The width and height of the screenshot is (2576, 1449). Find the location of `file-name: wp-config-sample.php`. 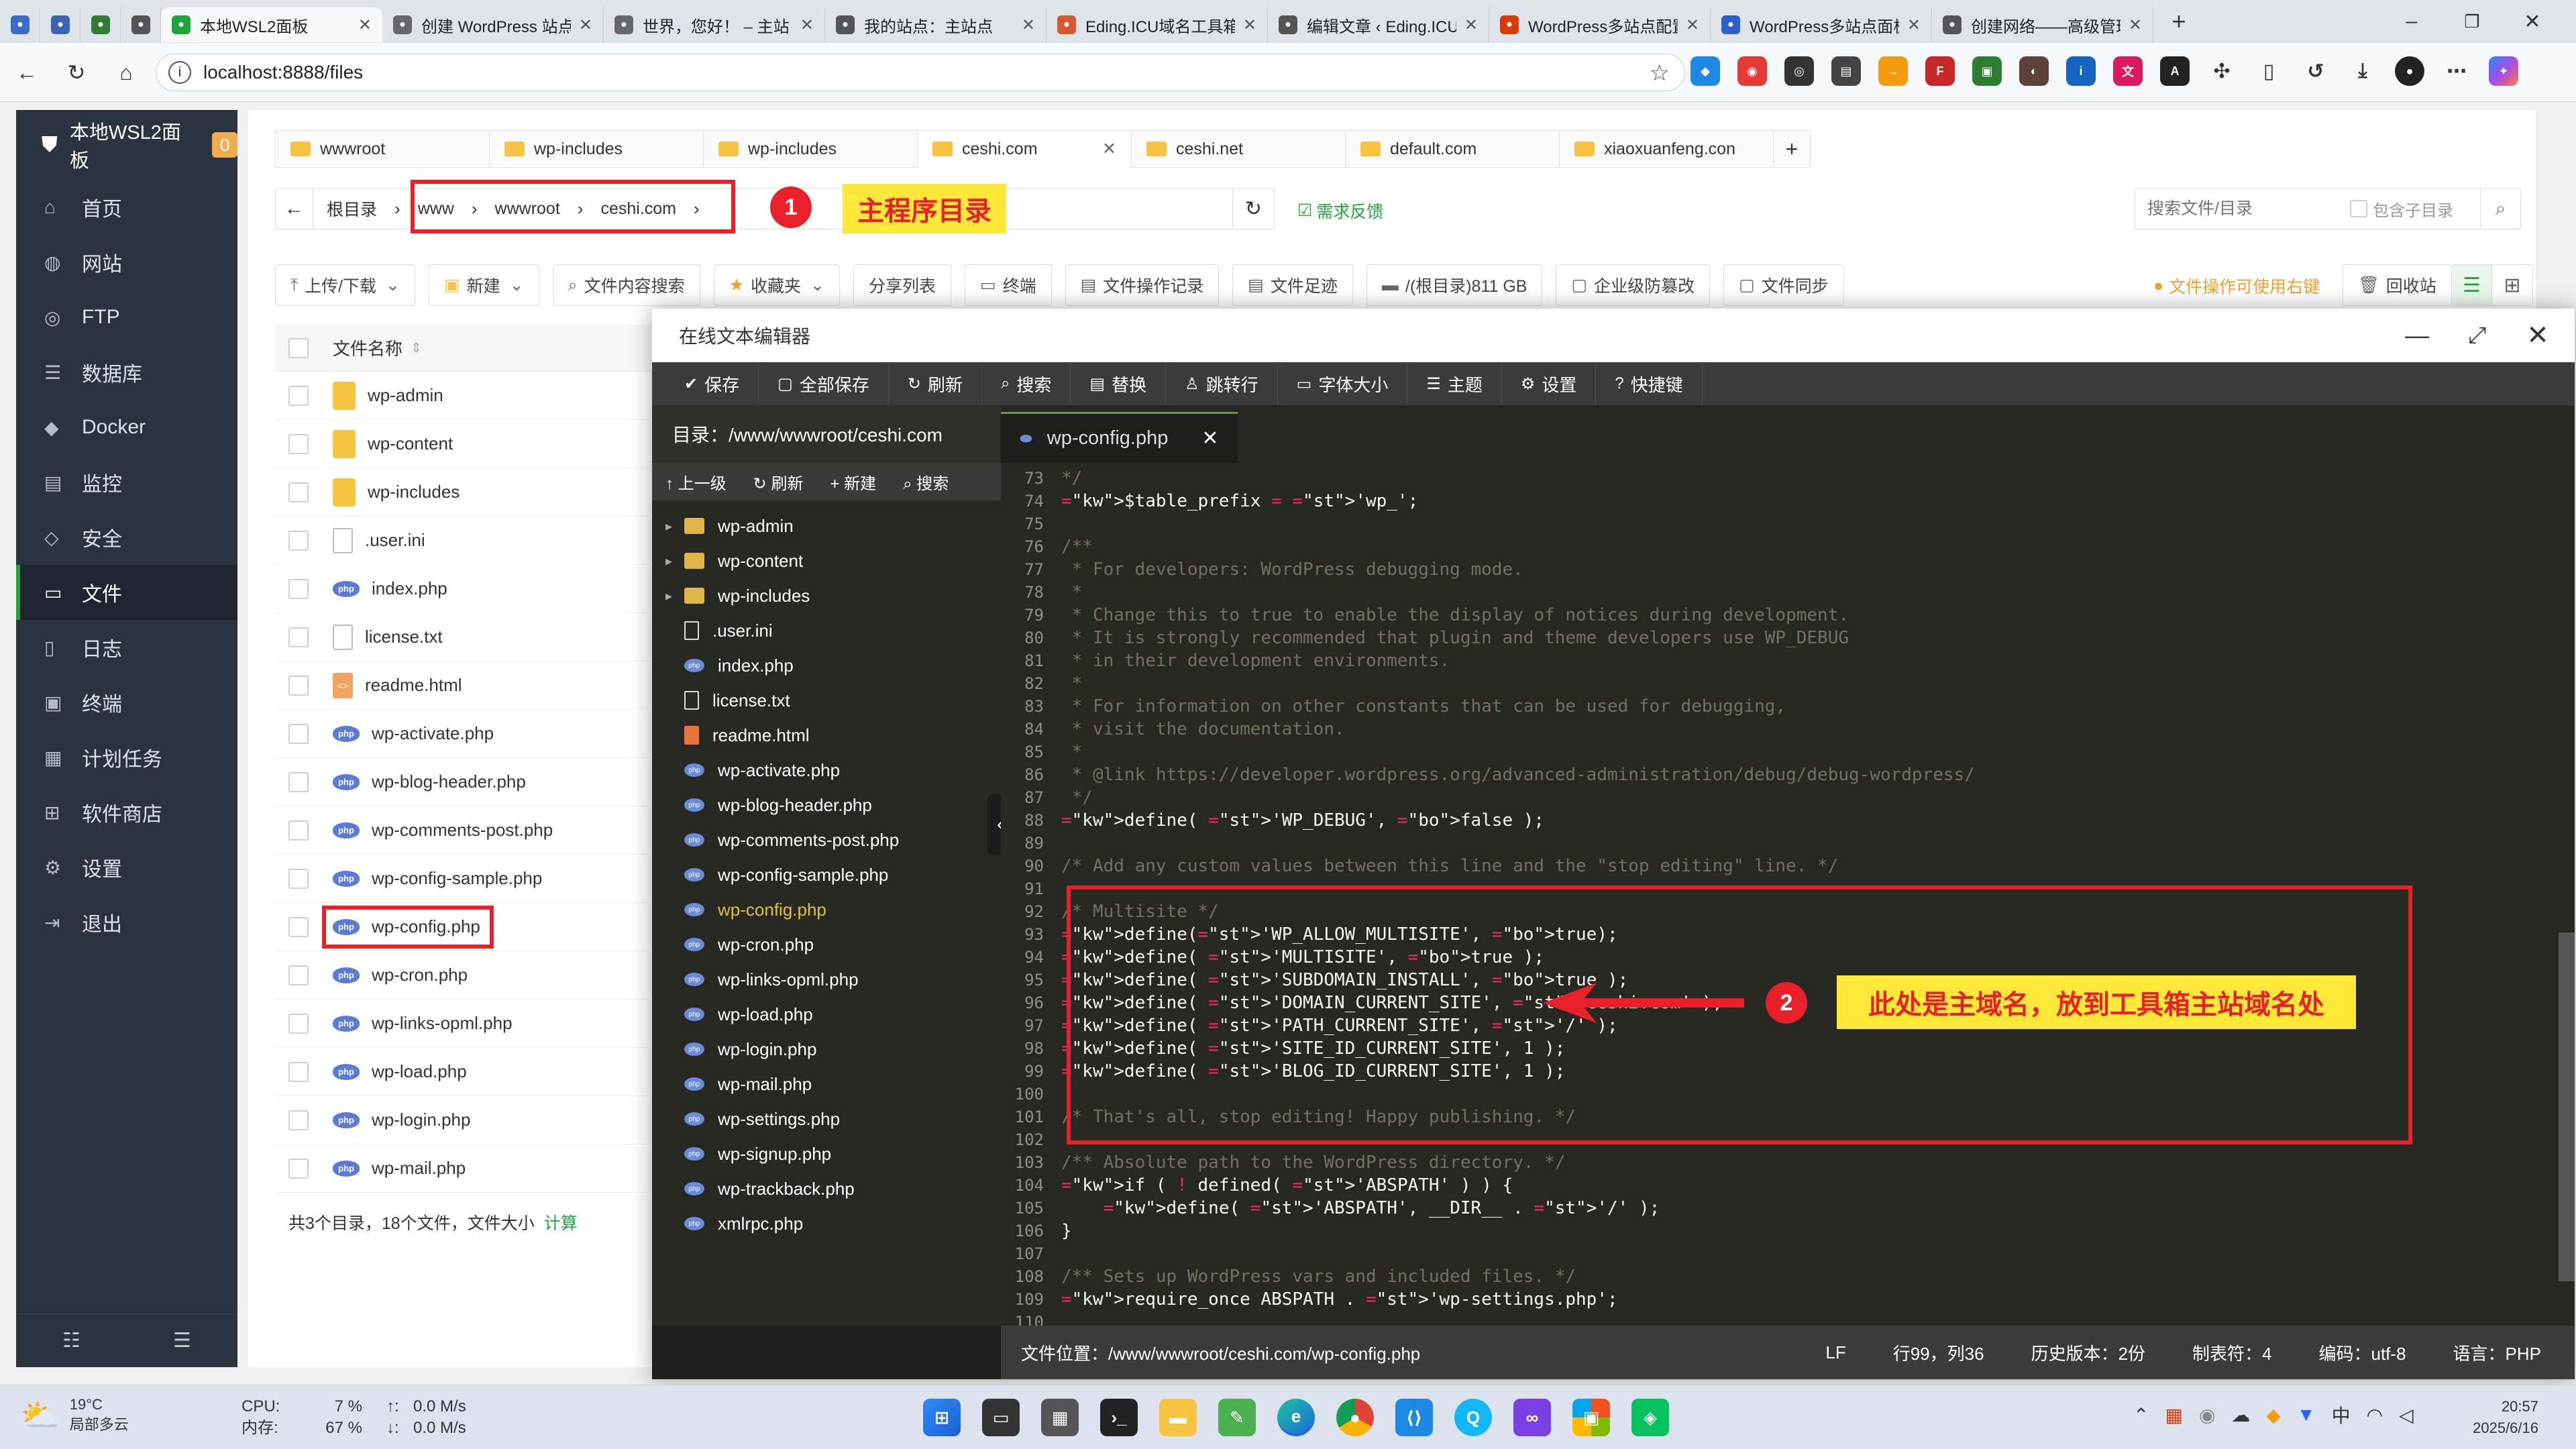

file-name: wp-config-sample.php is located at coordinates (457, 878).